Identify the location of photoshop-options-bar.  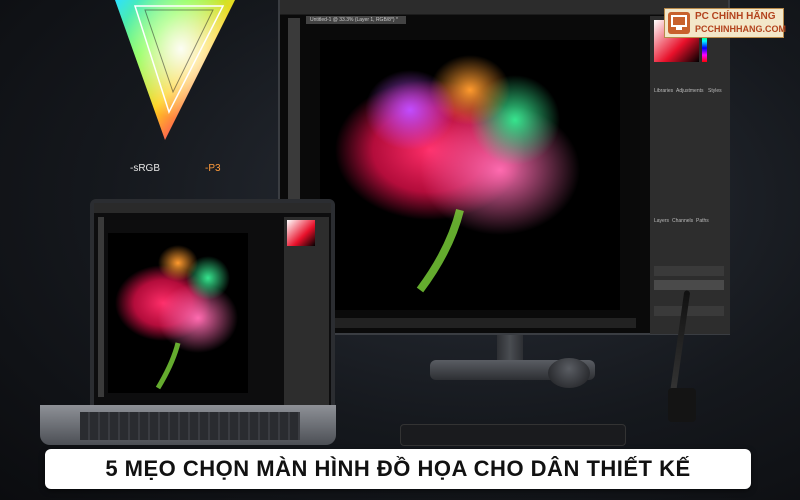
(504, 7).